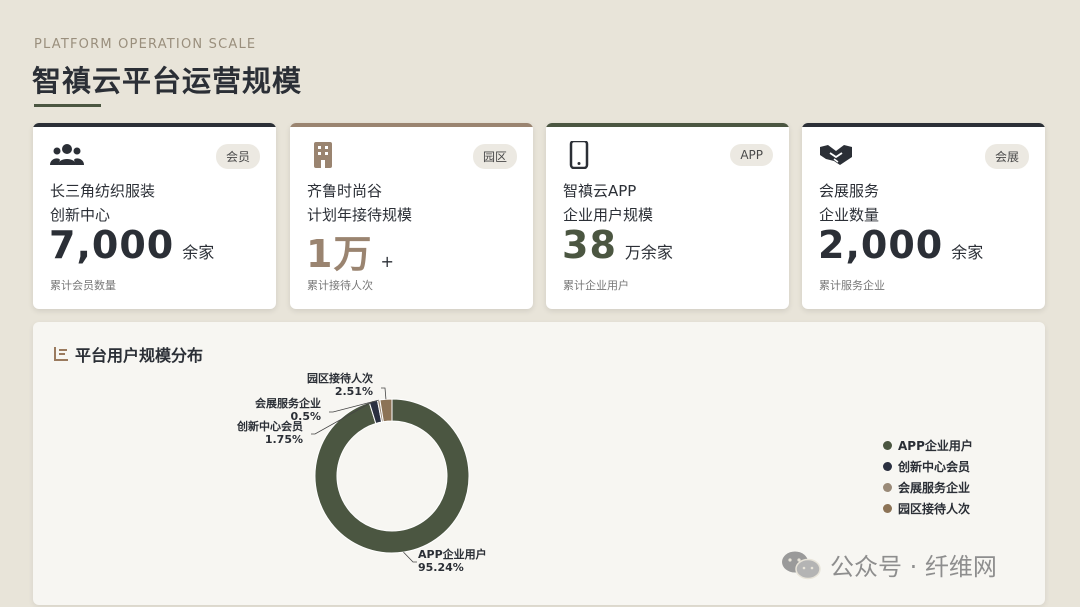 The image size is (1080, 607). I want to click on card-badge: APP, so click(751, 155).